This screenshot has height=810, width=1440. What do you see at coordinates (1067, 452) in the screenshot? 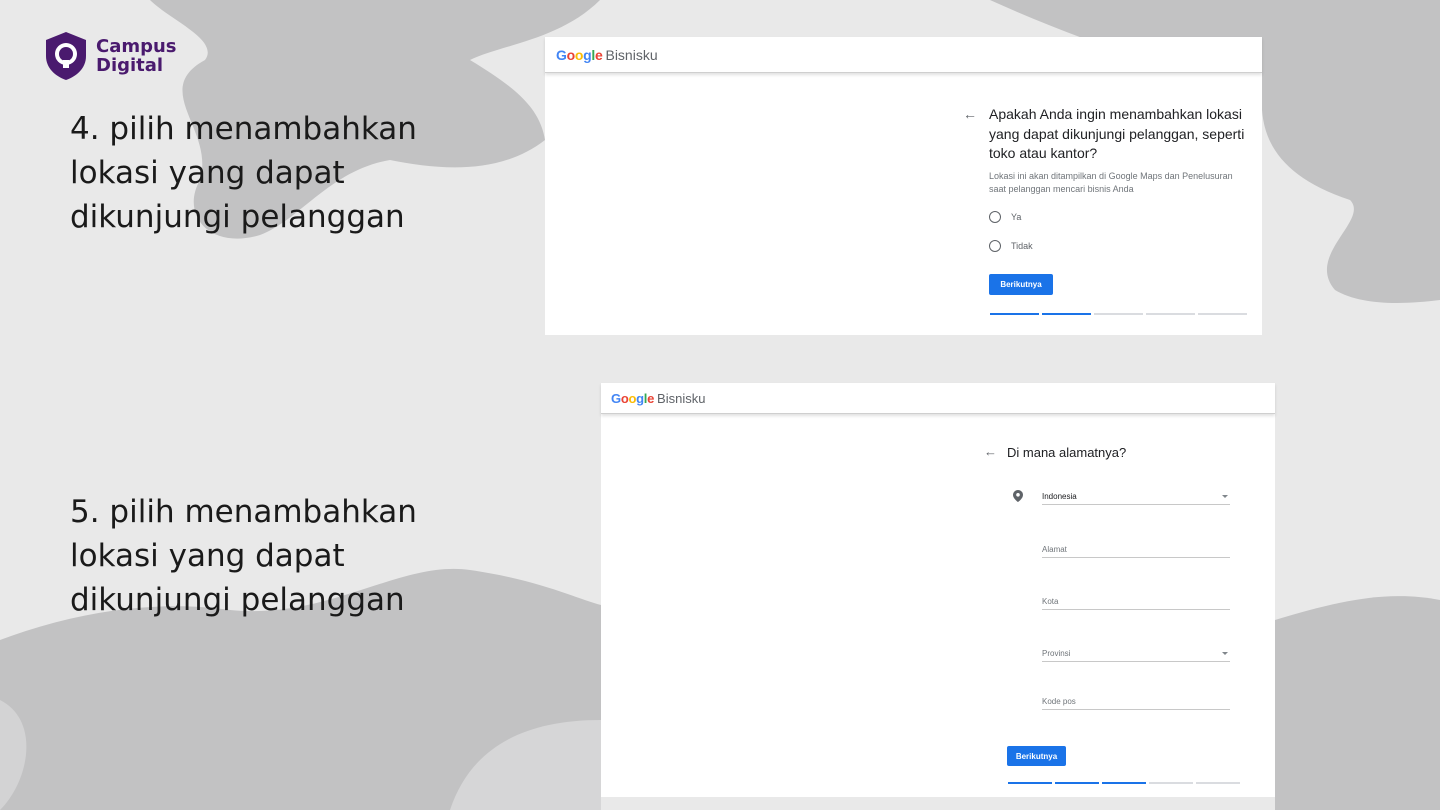
I see `question-title: Di mana alamatnya?` at bounding box center [1067, 452].